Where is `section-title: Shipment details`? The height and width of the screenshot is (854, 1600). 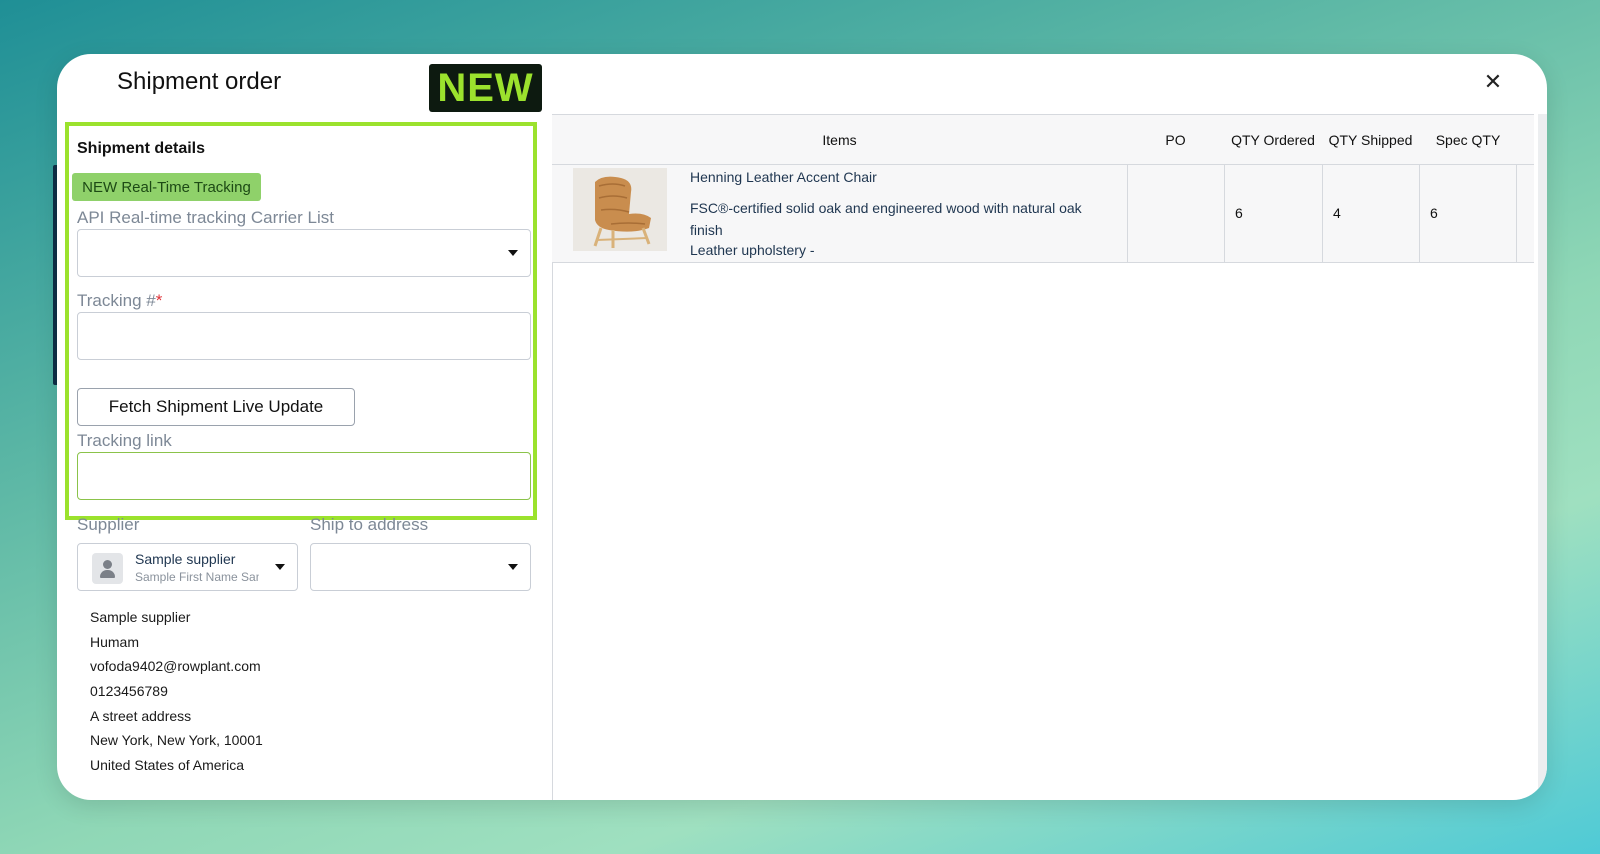 section-title: Shipment details is located at coordinates (141, 148).